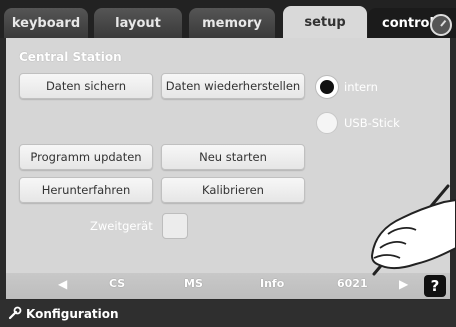 This screenshot has width=456, height=327. What do you see at coordinates (86, 157) in the screenshot?
I see `update-button: Programm updaten` at bounding box center [86, 157].